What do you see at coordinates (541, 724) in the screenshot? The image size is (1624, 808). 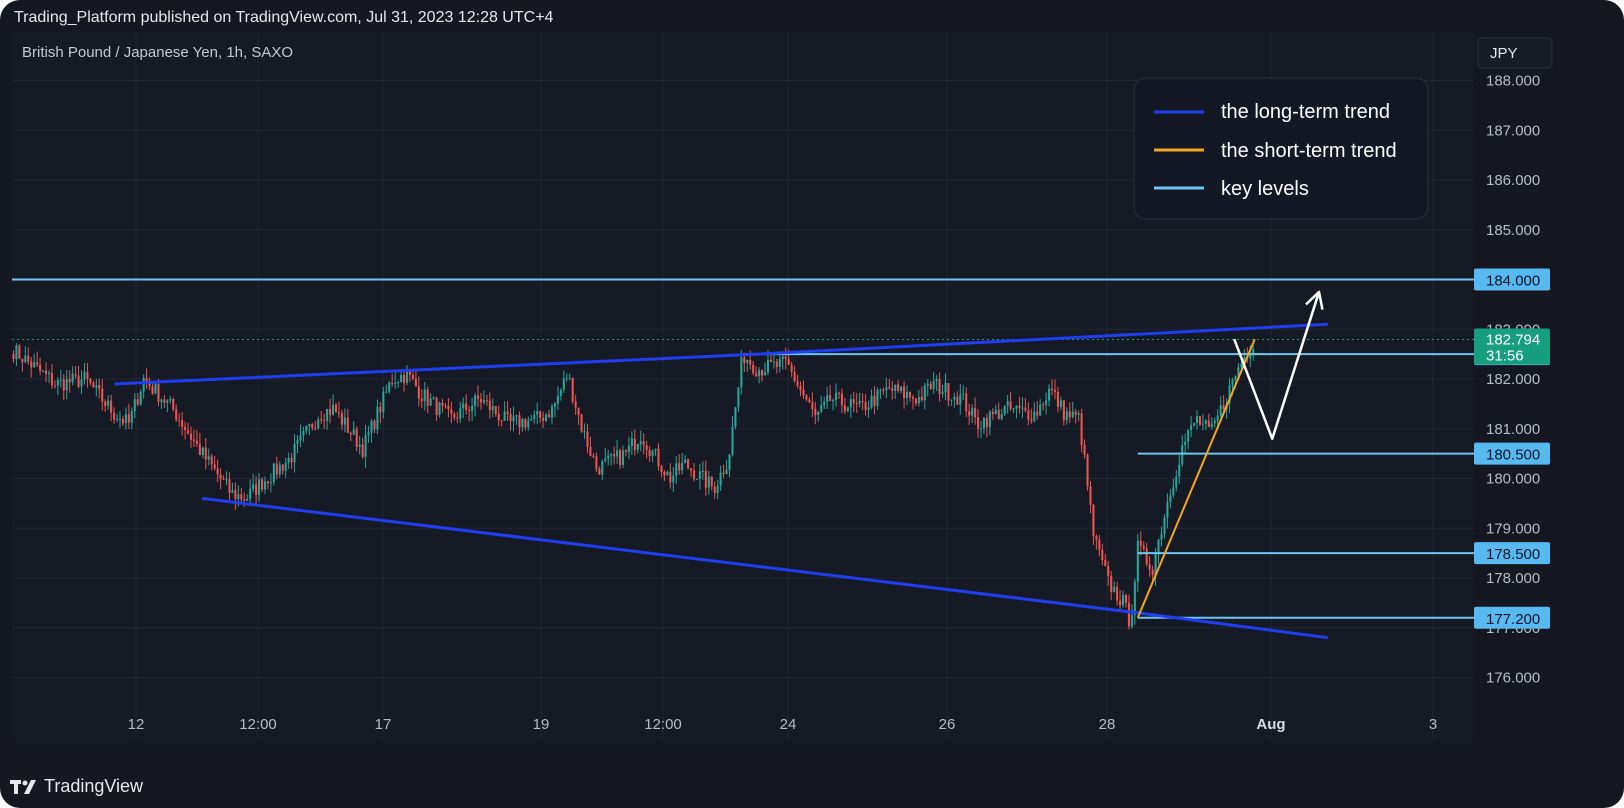 I see `x-tick-label: 19` at bounding box center [541, 724].